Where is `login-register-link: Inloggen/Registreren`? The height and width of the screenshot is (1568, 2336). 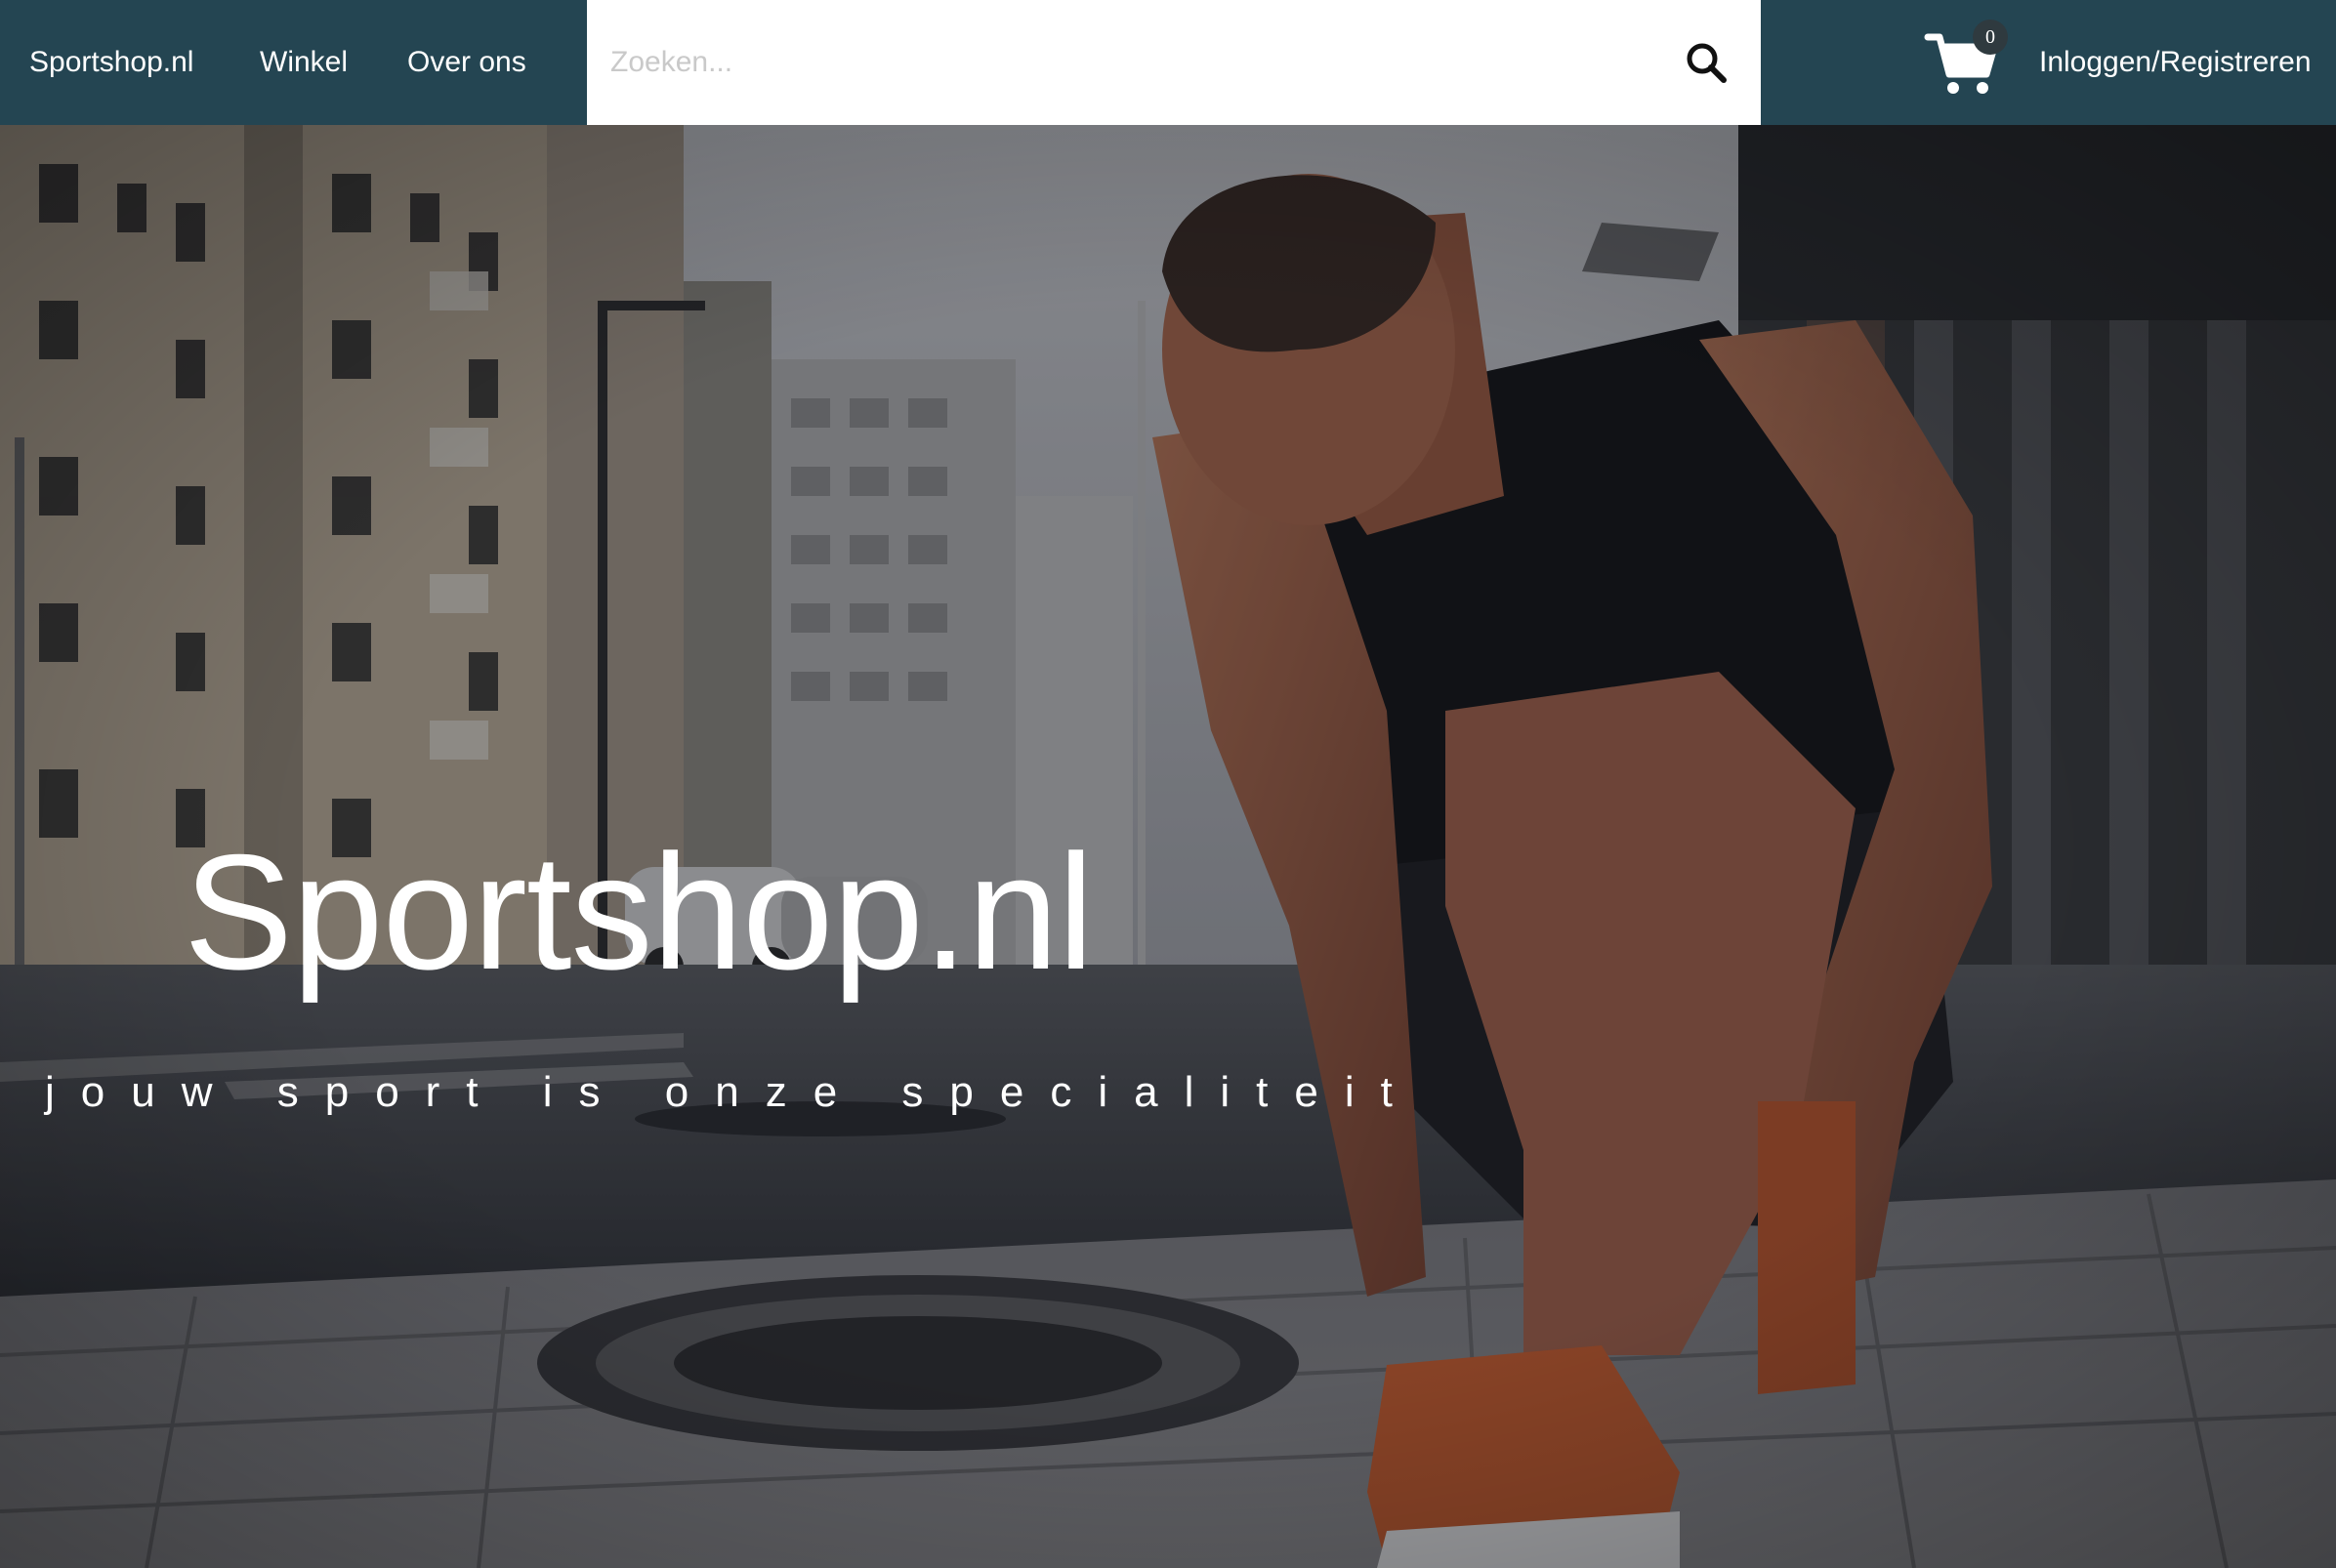
login-register-link: Inloggen/Registreren is located at coordinates (2175, 63).